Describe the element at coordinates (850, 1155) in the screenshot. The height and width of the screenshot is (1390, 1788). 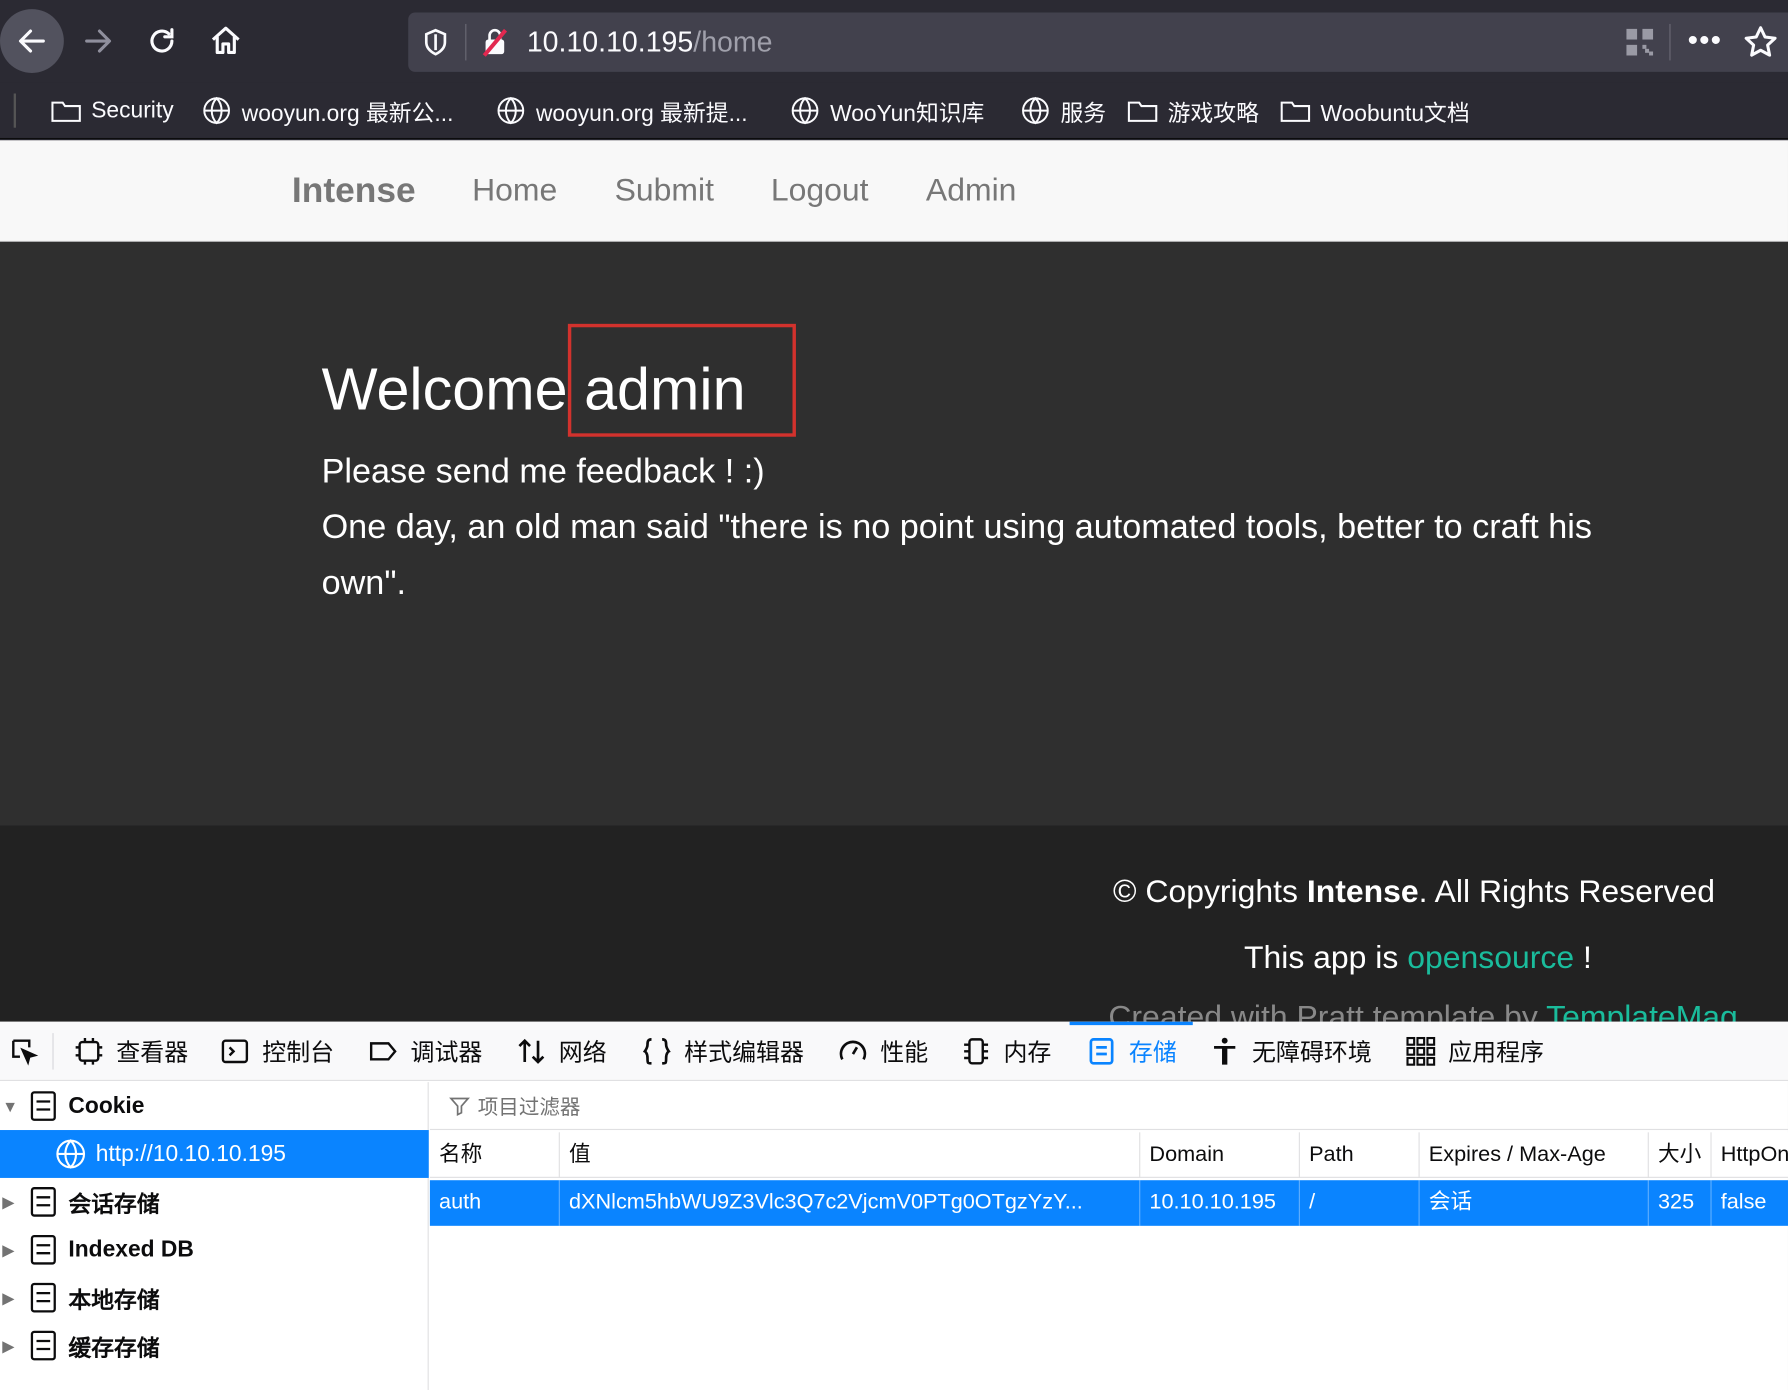
I see `column-header-value: 值` at that location.